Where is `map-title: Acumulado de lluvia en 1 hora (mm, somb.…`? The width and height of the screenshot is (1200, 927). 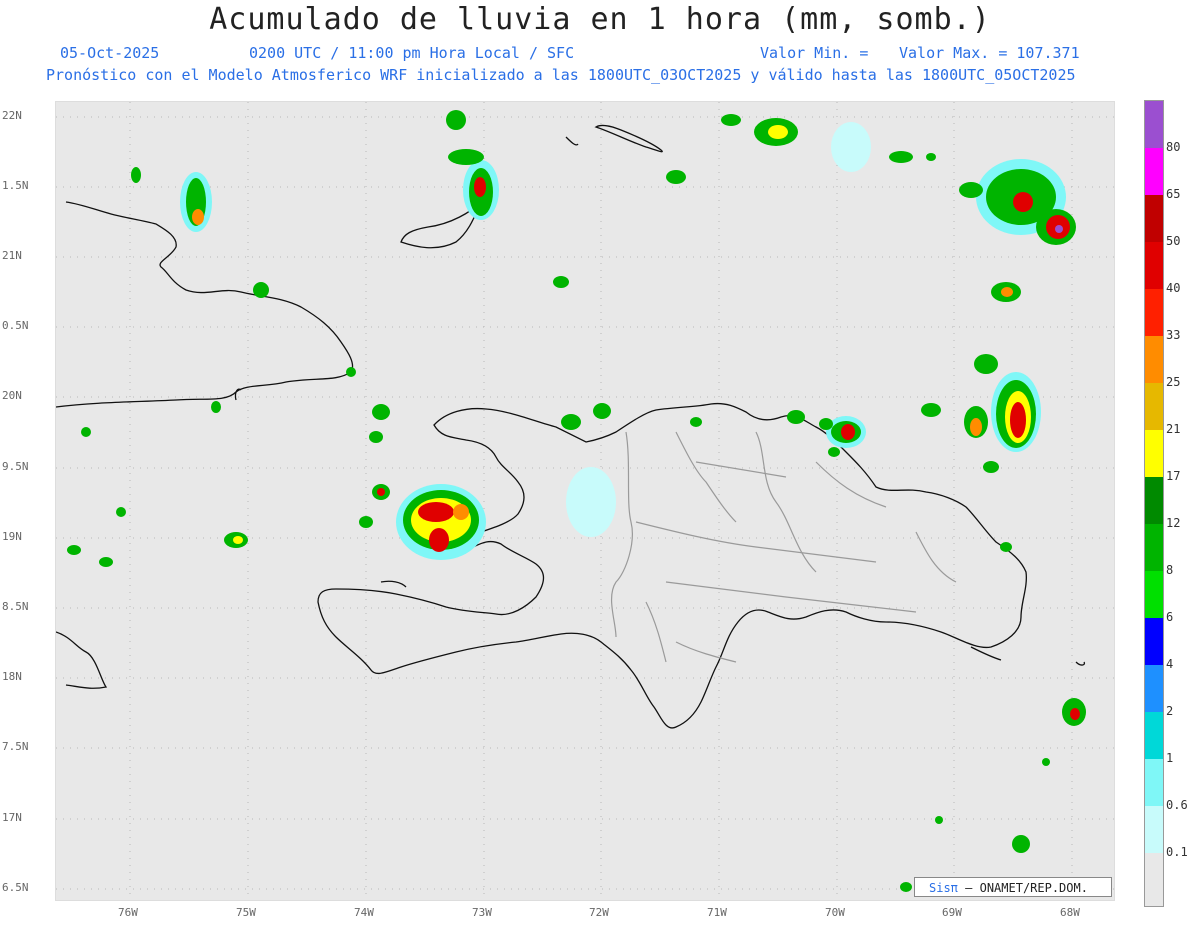
map-title: Acumulado de lluvia en 1 hora (mm, somb.… is located at coordinates (600, 19).